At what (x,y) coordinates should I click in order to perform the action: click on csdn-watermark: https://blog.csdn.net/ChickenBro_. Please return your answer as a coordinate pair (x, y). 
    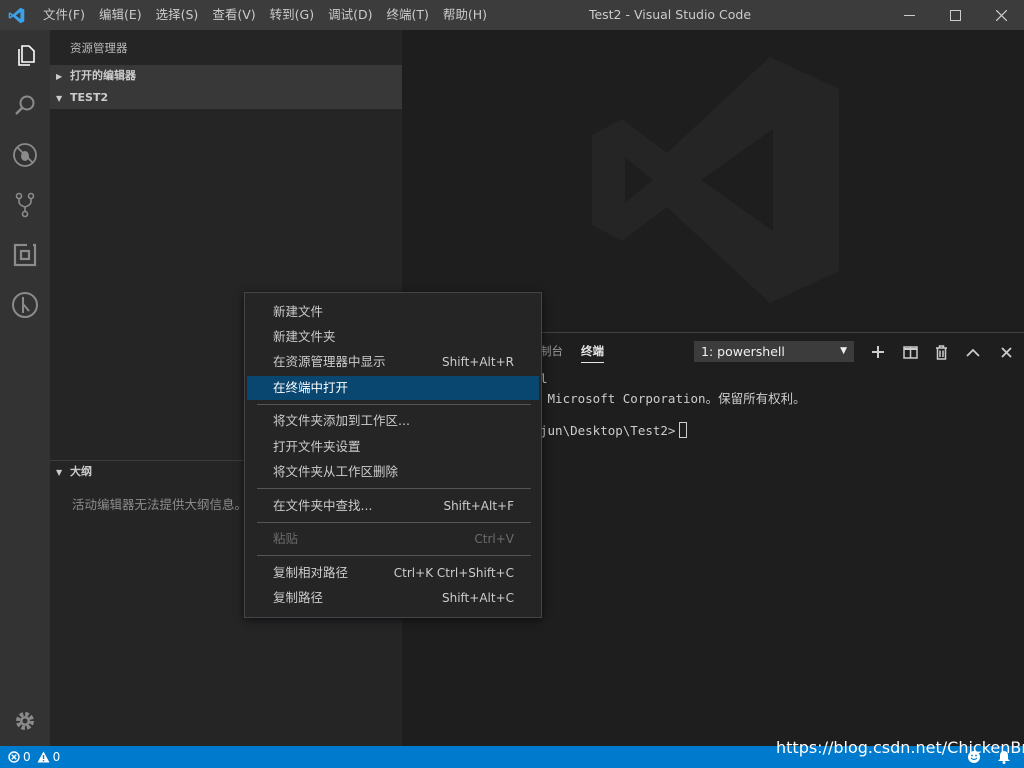
    Looking at the image, I should click on (900, 747).